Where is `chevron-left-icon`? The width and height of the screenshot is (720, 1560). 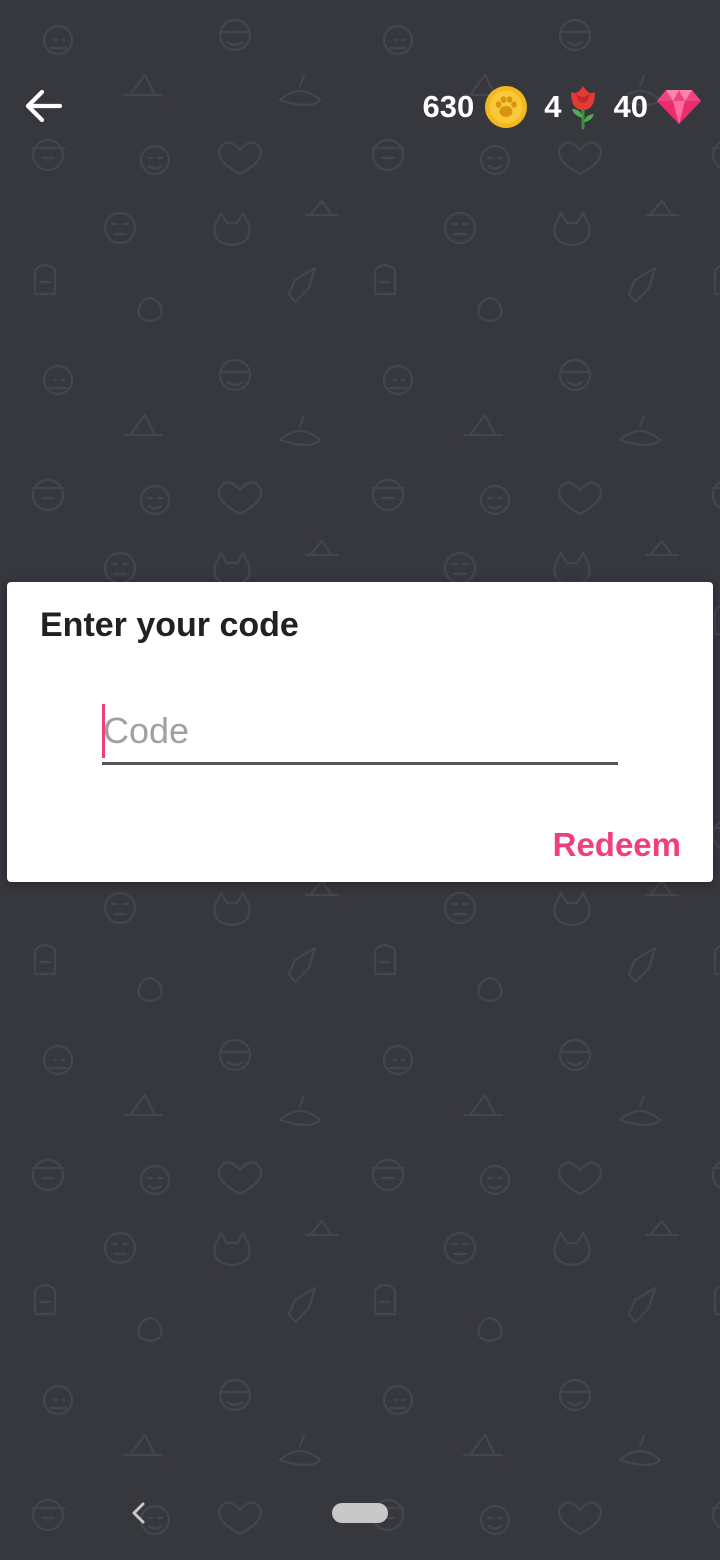
chevron-left-icon is located at coordinates (138, 1513).